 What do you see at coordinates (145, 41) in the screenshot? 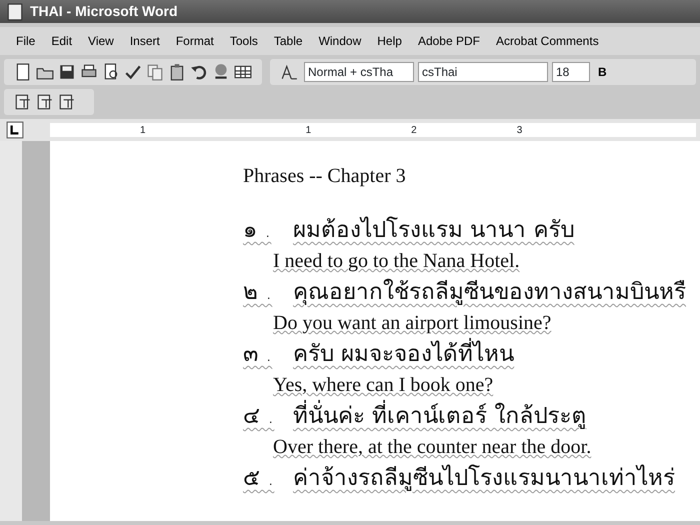
I see `menu-item: Insert` at bounding box center [145, 41].